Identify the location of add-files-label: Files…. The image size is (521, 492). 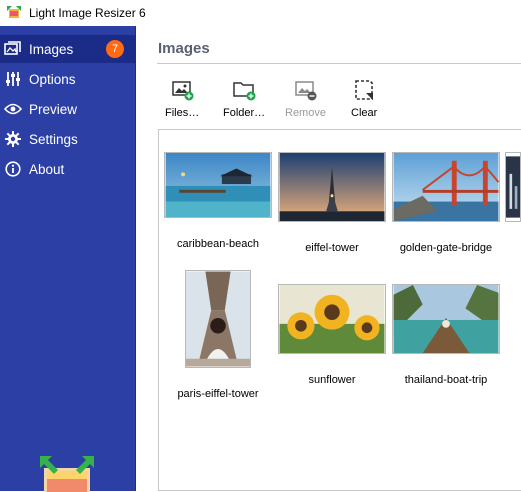
(182, 113).